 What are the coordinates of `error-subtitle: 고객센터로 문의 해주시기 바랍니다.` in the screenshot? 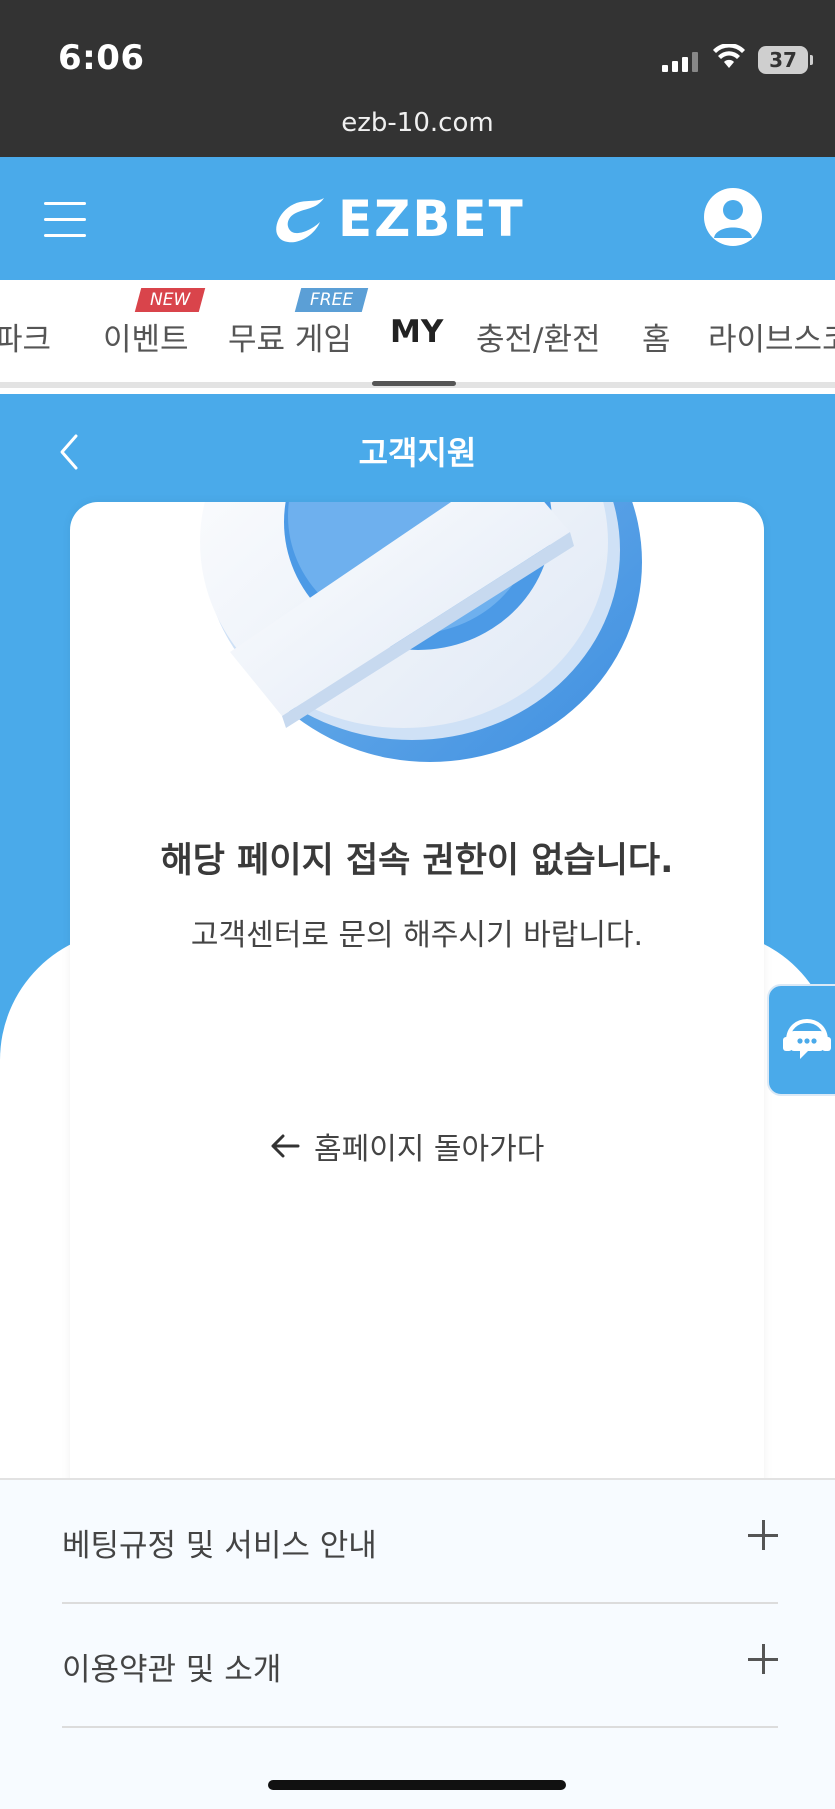 It's located at (417, 935).